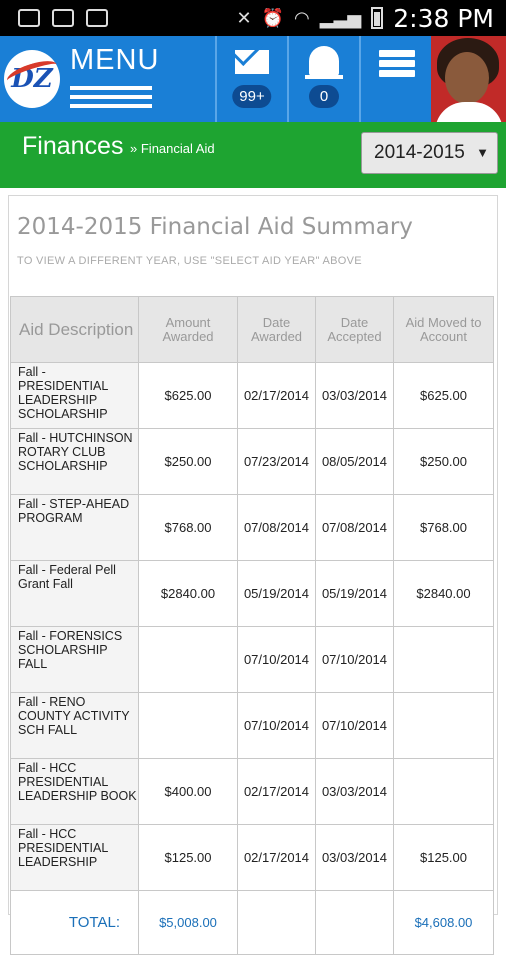 This screenshot has height=955, width=506. Describe the element at coordinates (188, 857) in the screenshot. I see `amount-awarded: $125.00` at that location.